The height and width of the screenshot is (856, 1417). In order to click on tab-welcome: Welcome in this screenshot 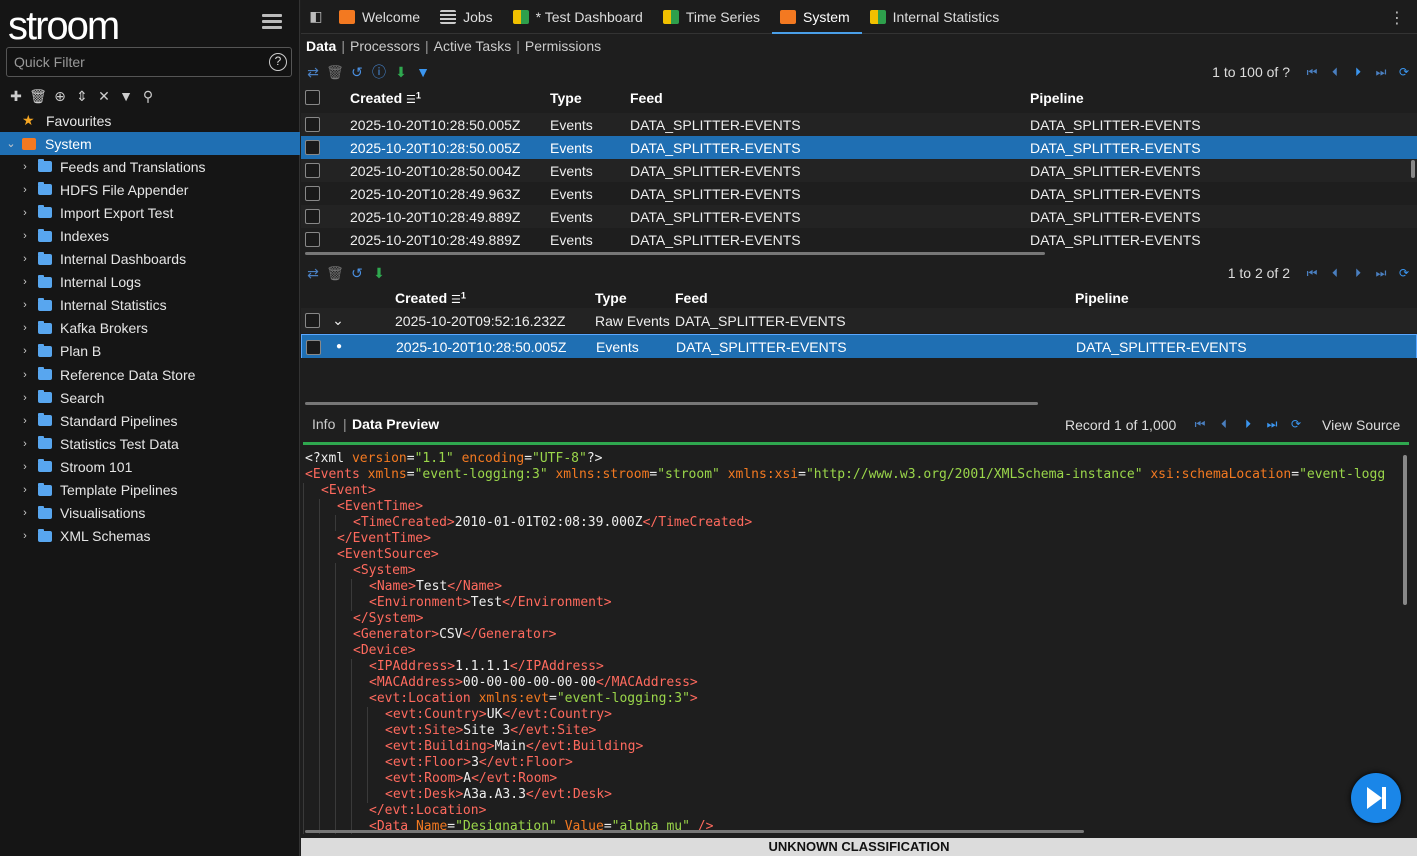, I will do `click(381, 17)`.